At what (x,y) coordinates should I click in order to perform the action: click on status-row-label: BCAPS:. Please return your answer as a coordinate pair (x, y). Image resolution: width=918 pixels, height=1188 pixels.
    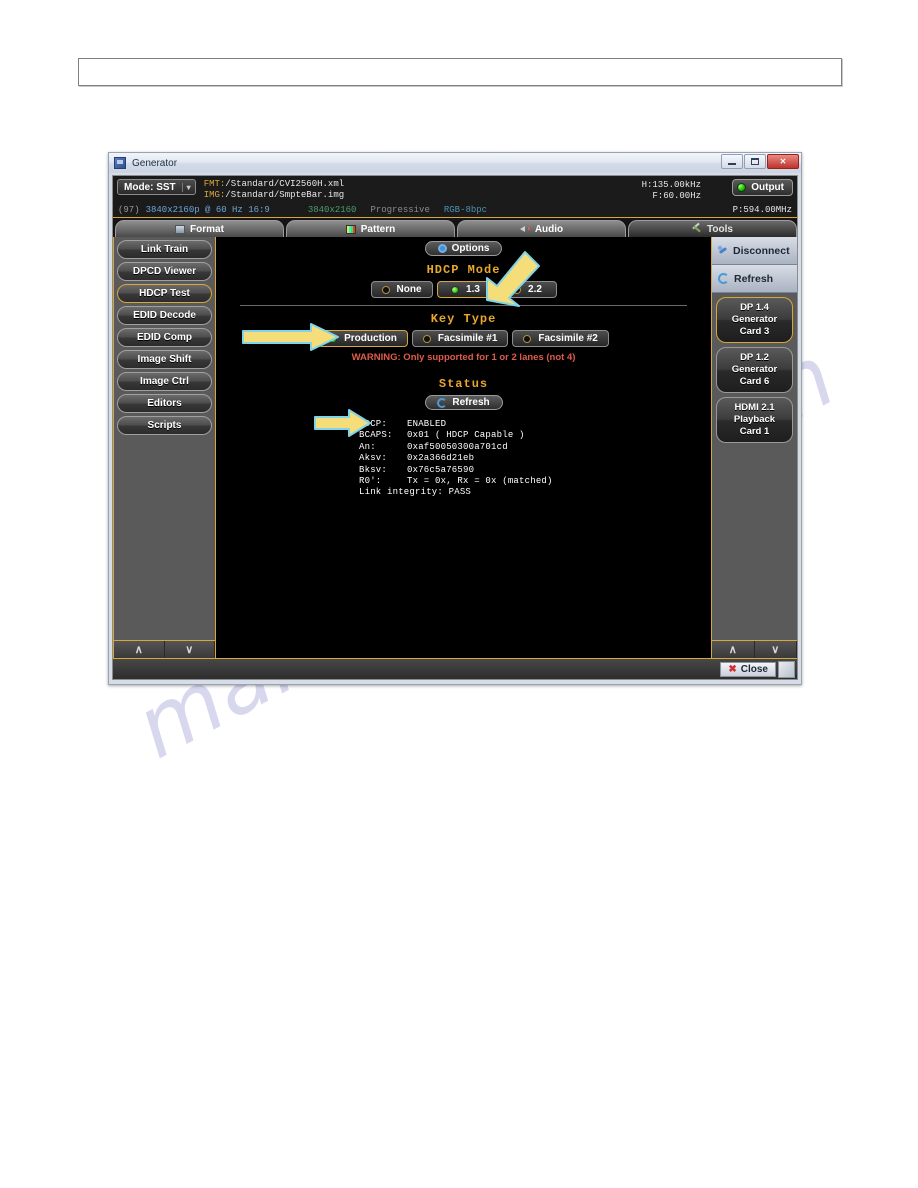
    Looking at the image, I should click on (376, 435).